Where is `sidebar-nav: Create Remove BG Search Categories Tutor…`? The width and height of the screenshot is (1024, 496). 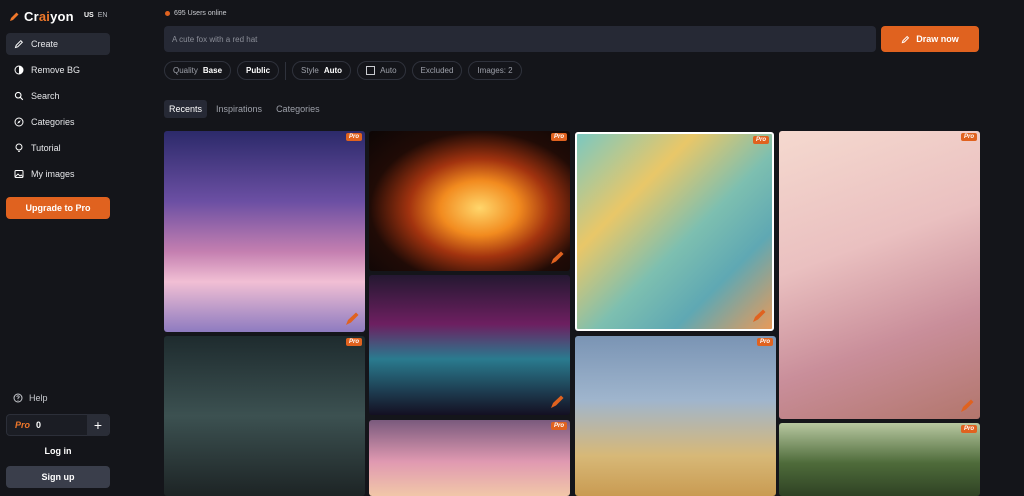
sidebar-nav: Create Remove BG Search Categories Tutor… is located at coordinates (58, 111).